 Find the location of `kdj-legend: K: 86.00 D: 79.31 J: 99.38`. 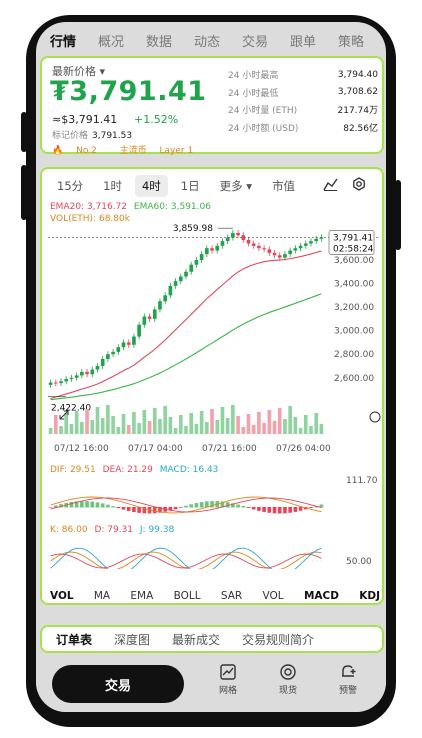

kdj-legend: K: 86.00 D: 79.31 J: 99.38 is located at coordinates (112, 530).